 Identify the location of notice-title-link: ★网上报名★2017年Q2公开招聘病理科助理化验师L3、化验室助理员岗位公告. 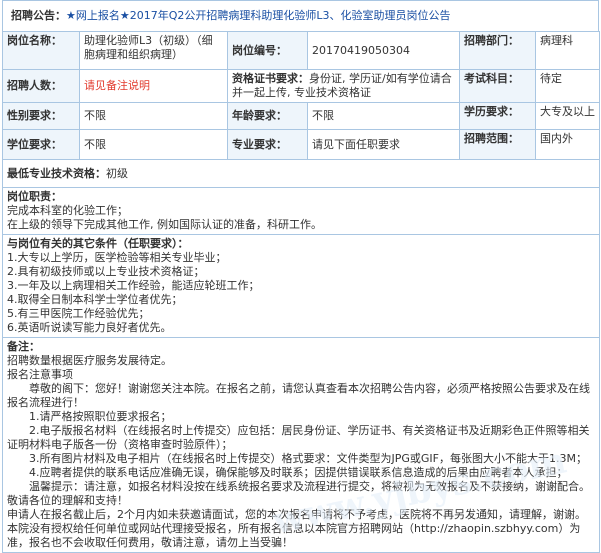
(258, 15).